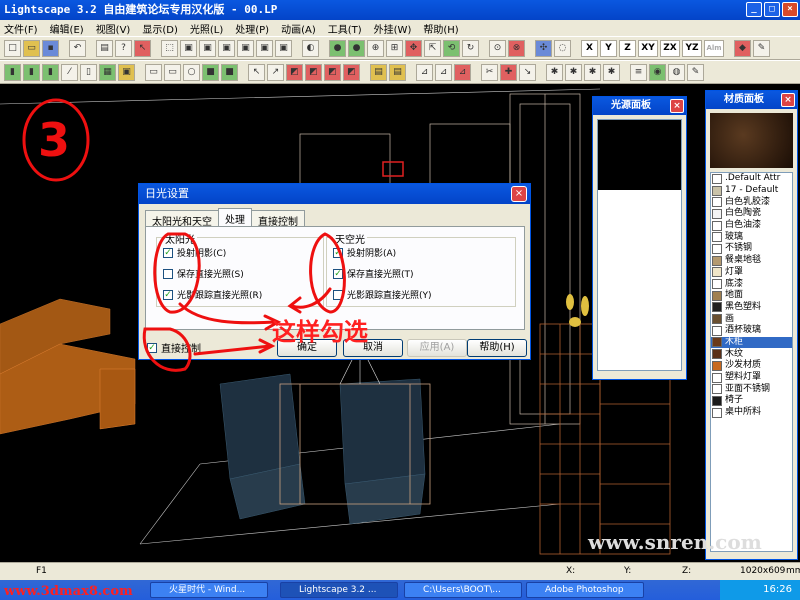  Describe the element at coordinates (754, 9) in the screenshot. I see `minimize-button: _` at that location.